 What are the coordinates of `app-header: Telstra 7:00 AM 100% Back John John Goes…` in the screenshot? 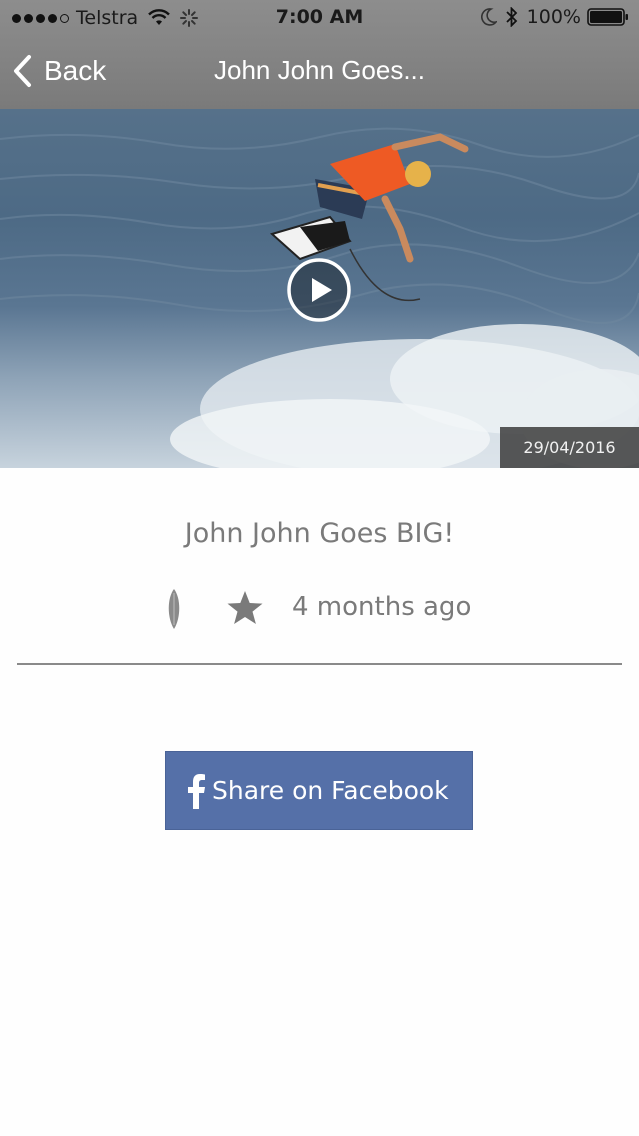 It's located at (319, 54).